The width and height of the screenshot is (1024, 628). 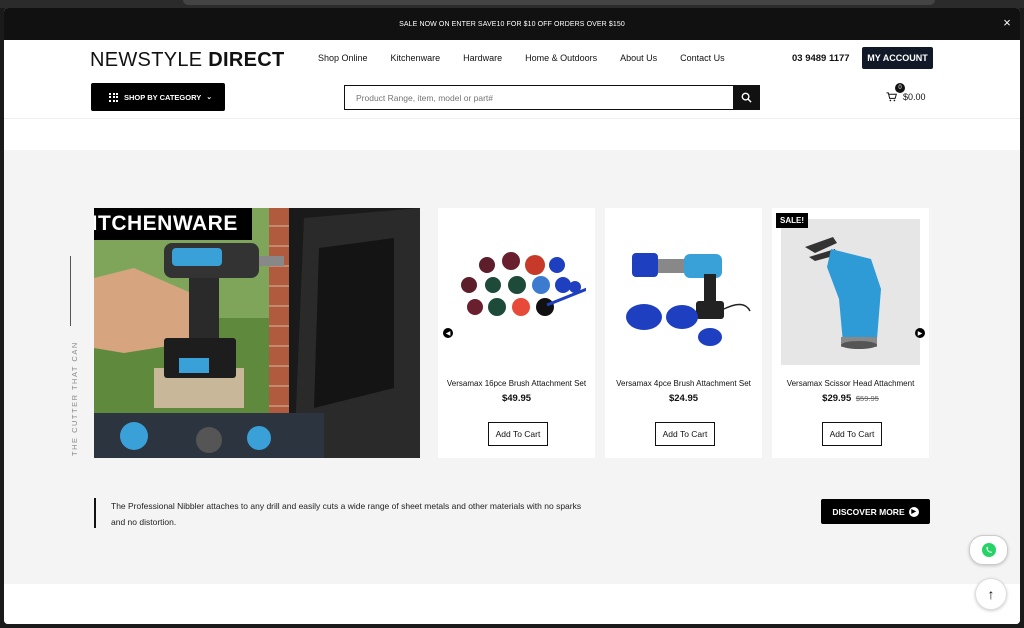 What do you see at coordinates (702, 58) in the screenshot?
I see `nav-contact-us: Contact Us` at bounding box center [702, 58].